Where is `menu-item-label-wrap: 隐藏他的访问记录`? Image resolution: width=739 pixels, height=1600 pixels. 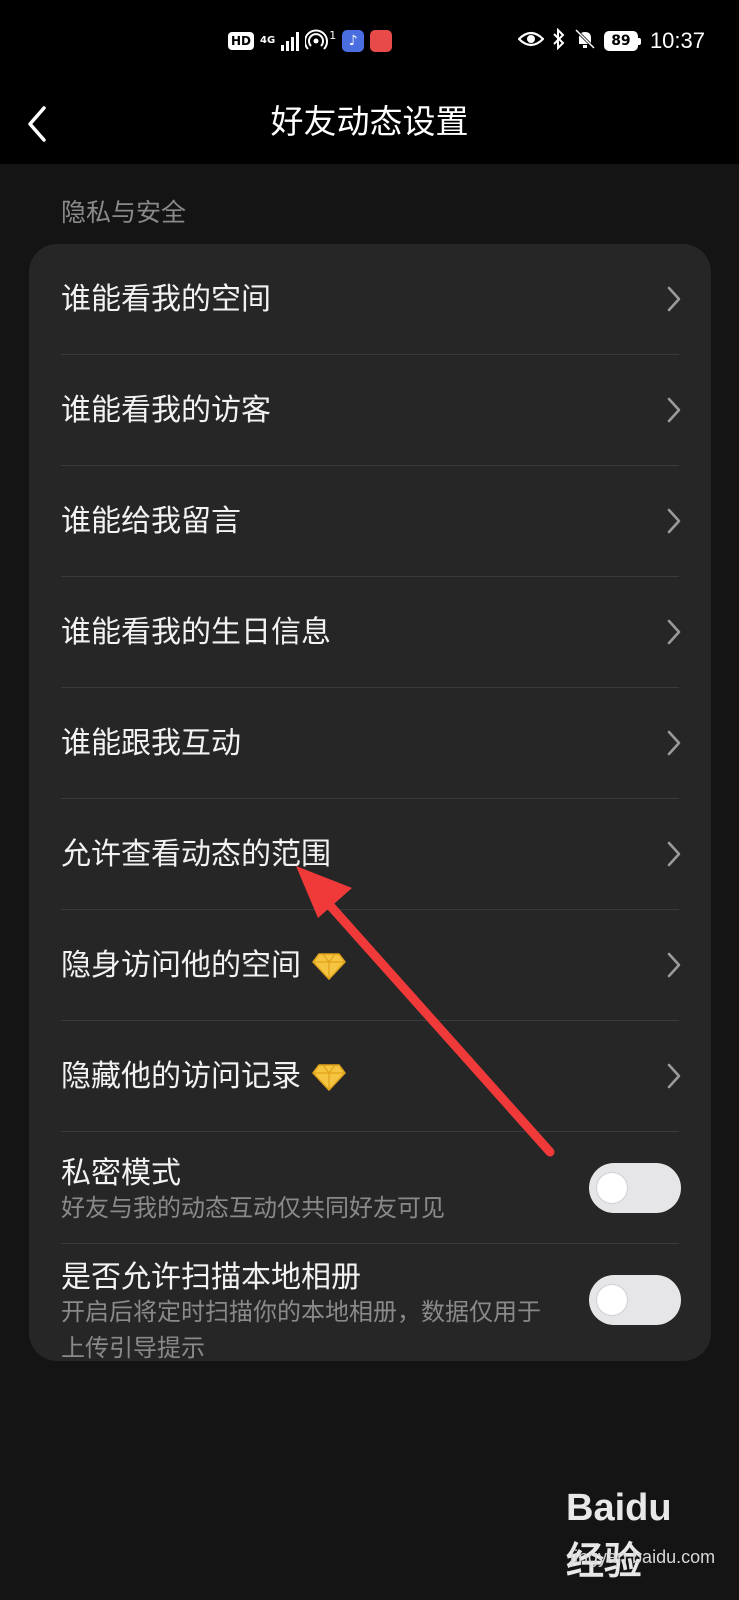
menu-item-label-wrap: 隐藏他的访问记录 is located at coordinates (204, 1076).